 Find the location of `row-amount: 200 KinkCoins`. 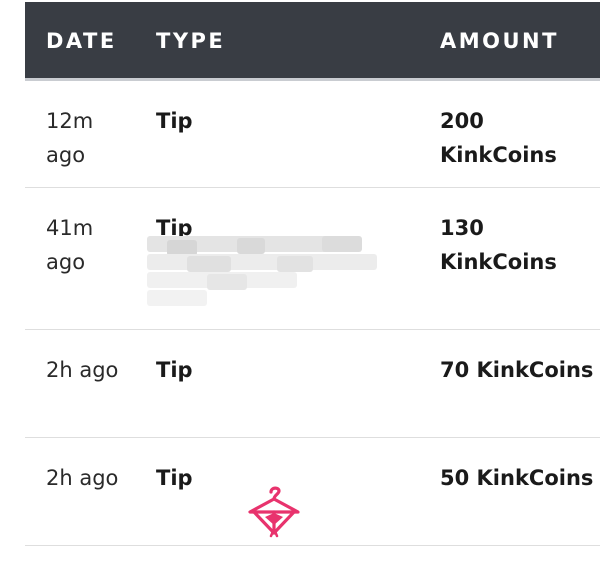

row-amount: 200 KinkCoins is located at coordinates (498, 138).